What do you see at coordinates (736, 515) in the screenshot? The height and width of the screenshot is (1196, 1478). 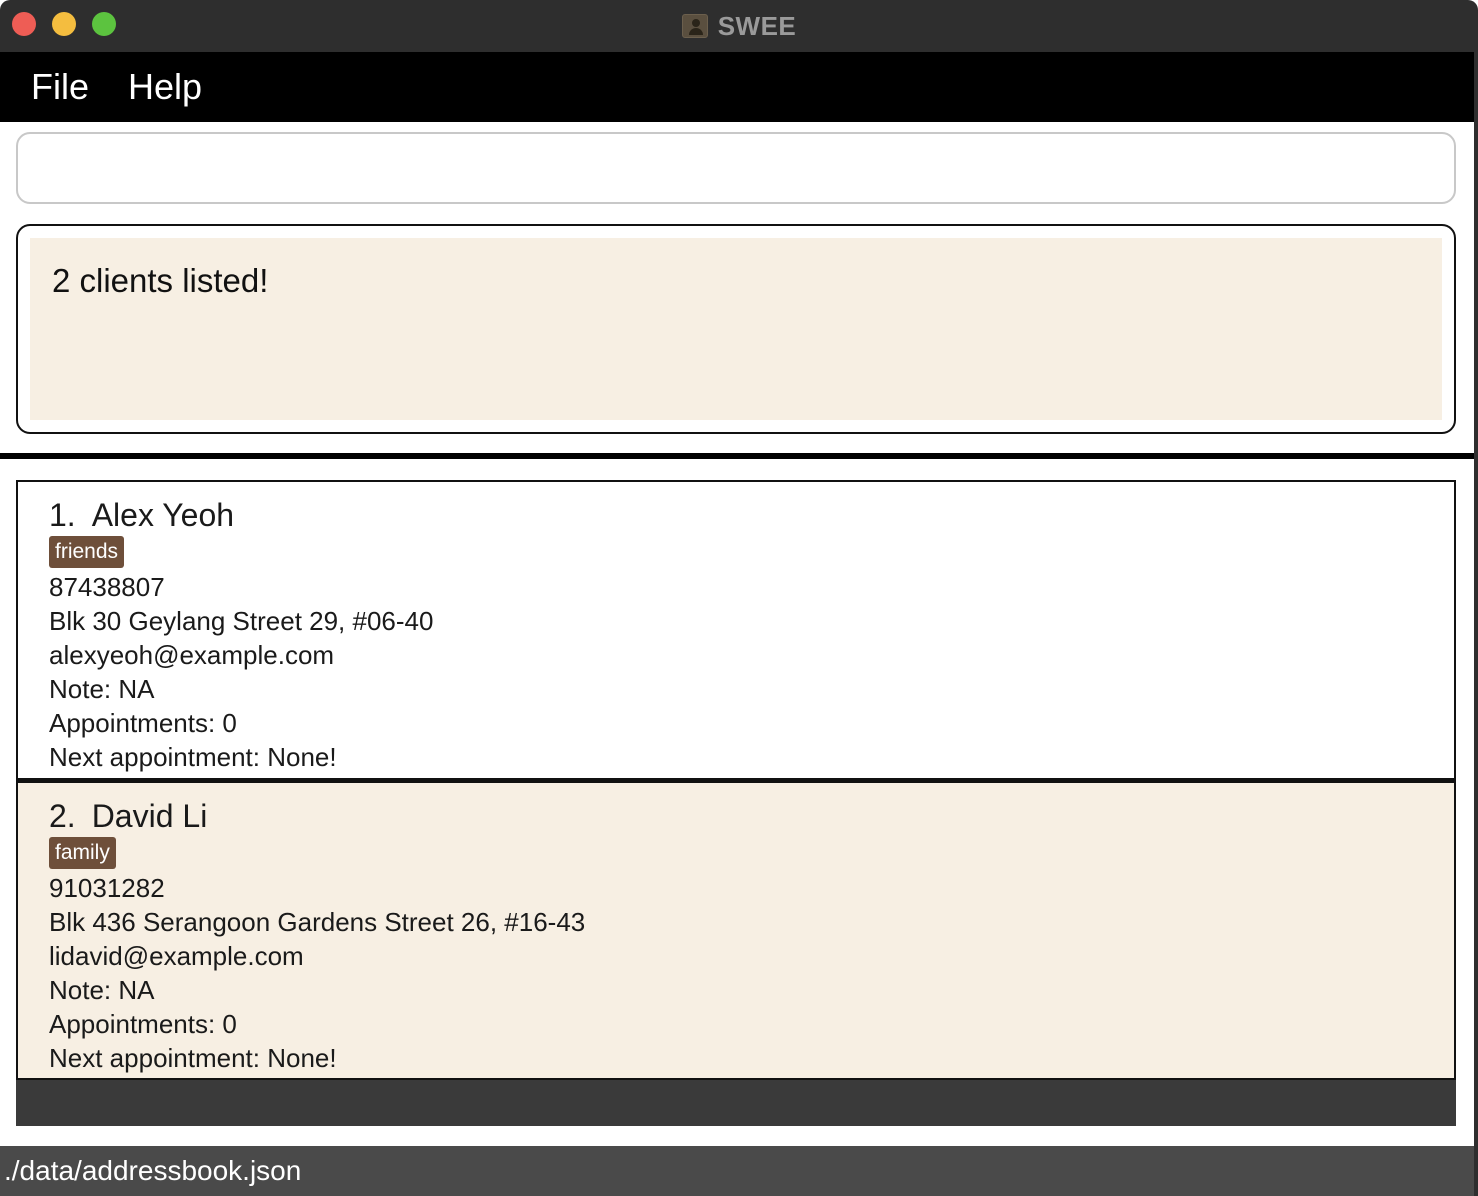 I see `client-name-row: 1. Alex Yeoh` at bounding box center [736, 515].